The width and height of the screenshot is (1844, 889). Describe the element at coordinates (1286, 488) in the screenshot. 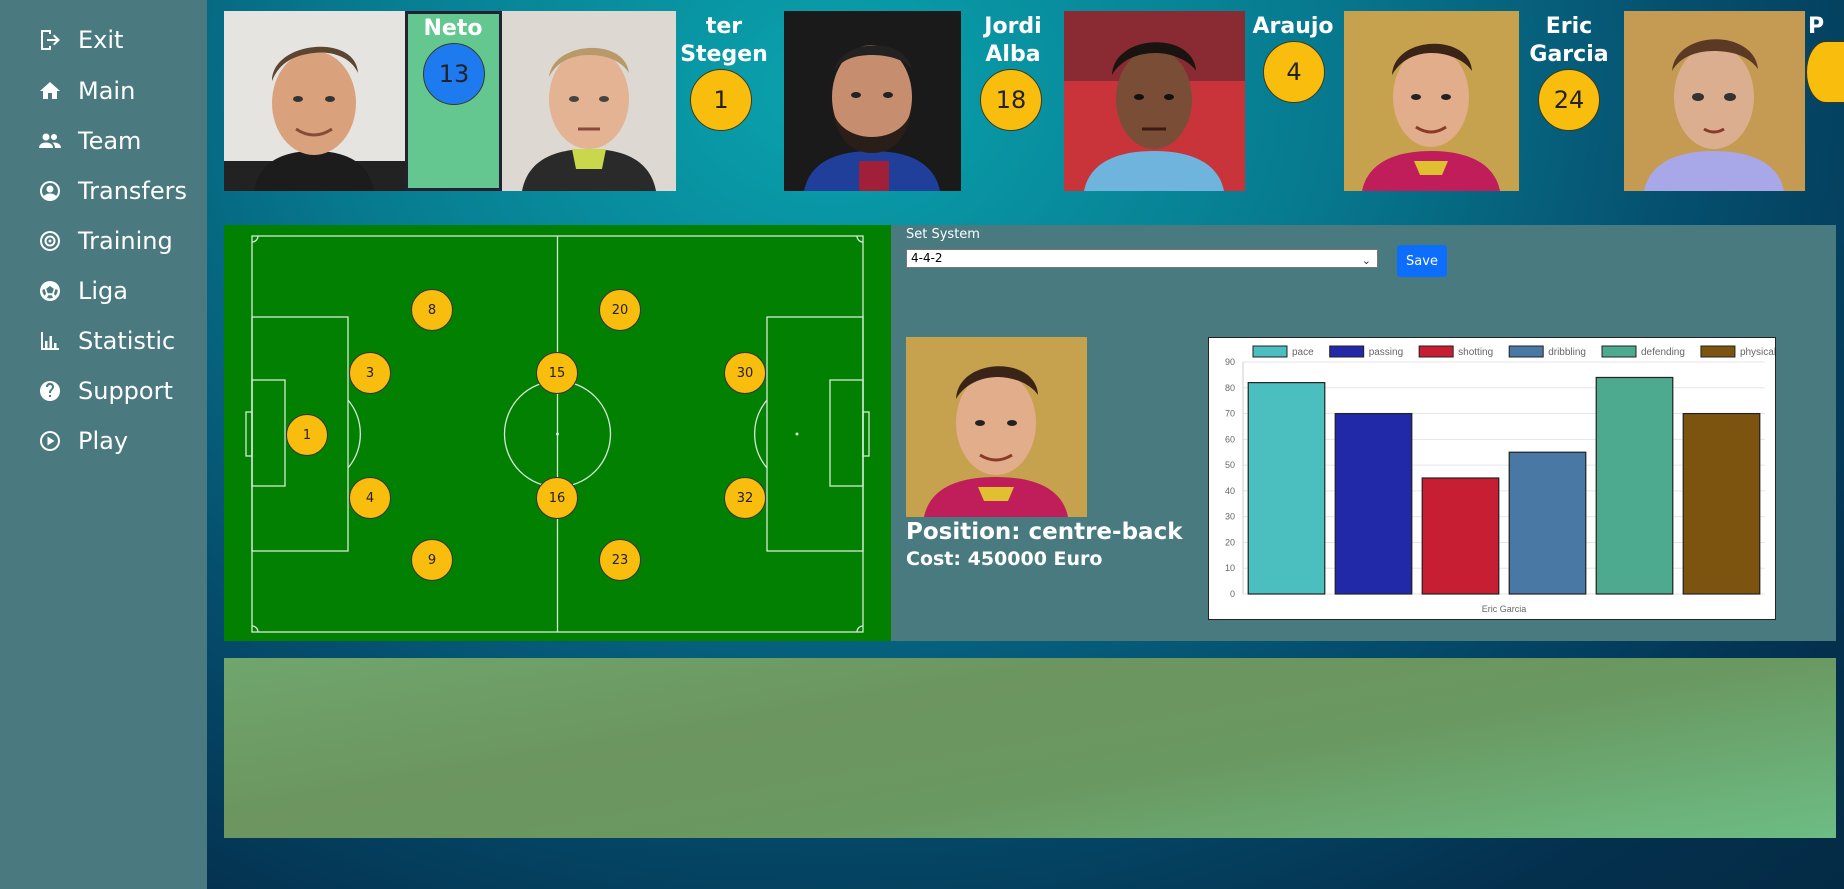

I see `bar-pace` at that location.